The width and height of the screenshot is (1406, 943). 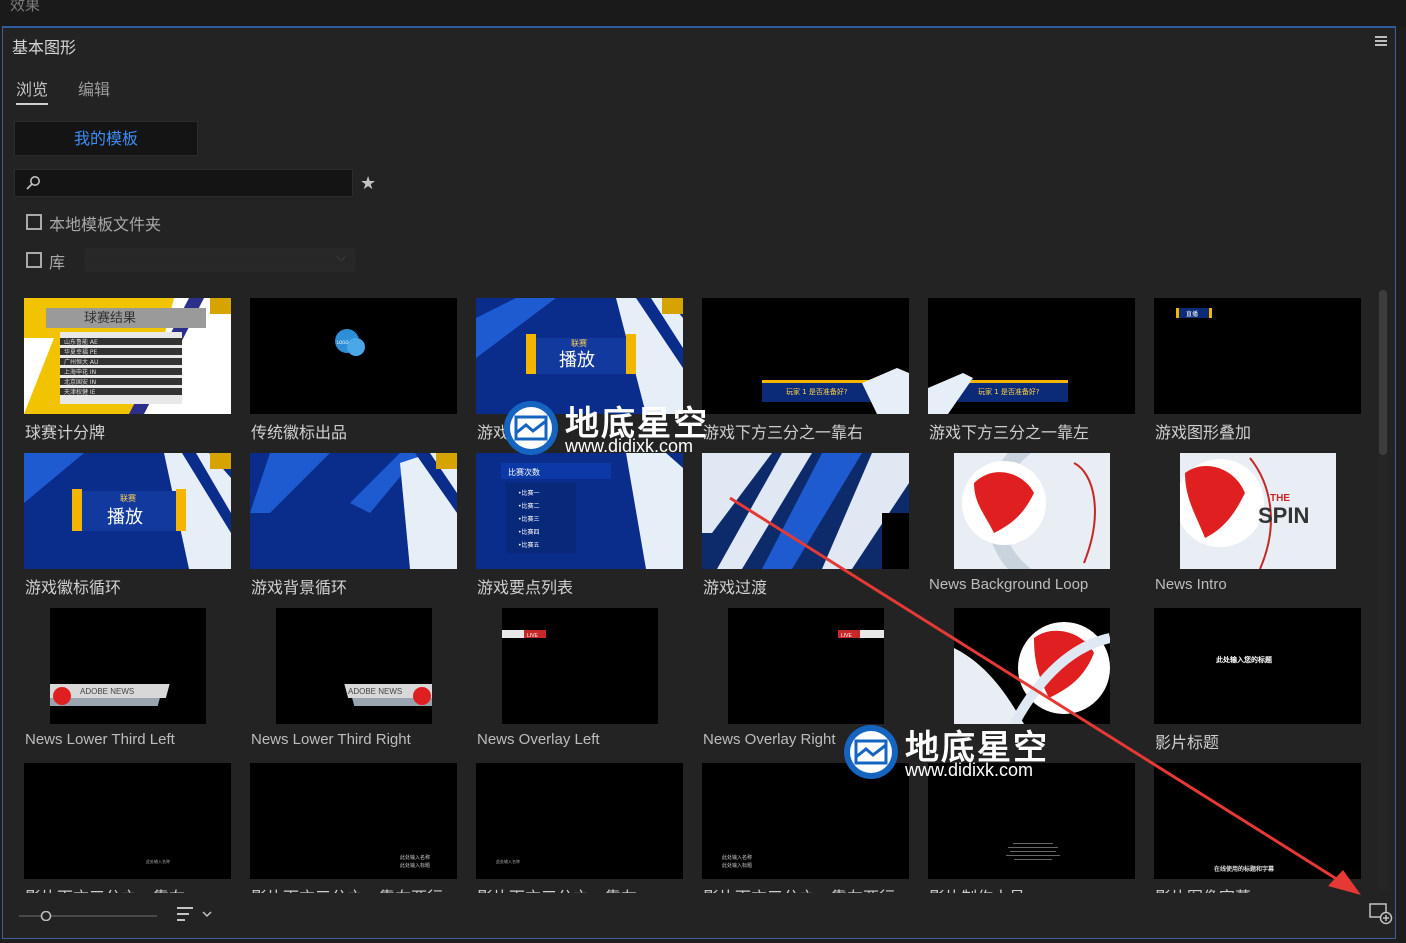 I want to click on template-caption: 游戏要点列表, so click(x=525, y=587).